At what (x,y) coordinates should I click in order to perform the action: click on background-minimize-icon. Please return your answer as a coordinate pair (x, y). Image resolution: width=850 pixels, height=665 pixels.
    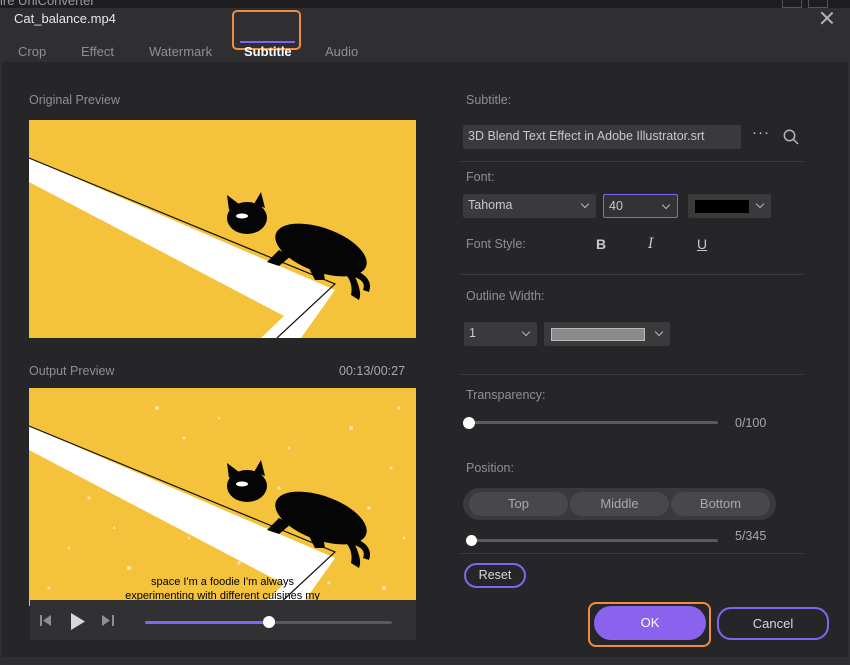
    Looking at the image, I should click on (792, 4).